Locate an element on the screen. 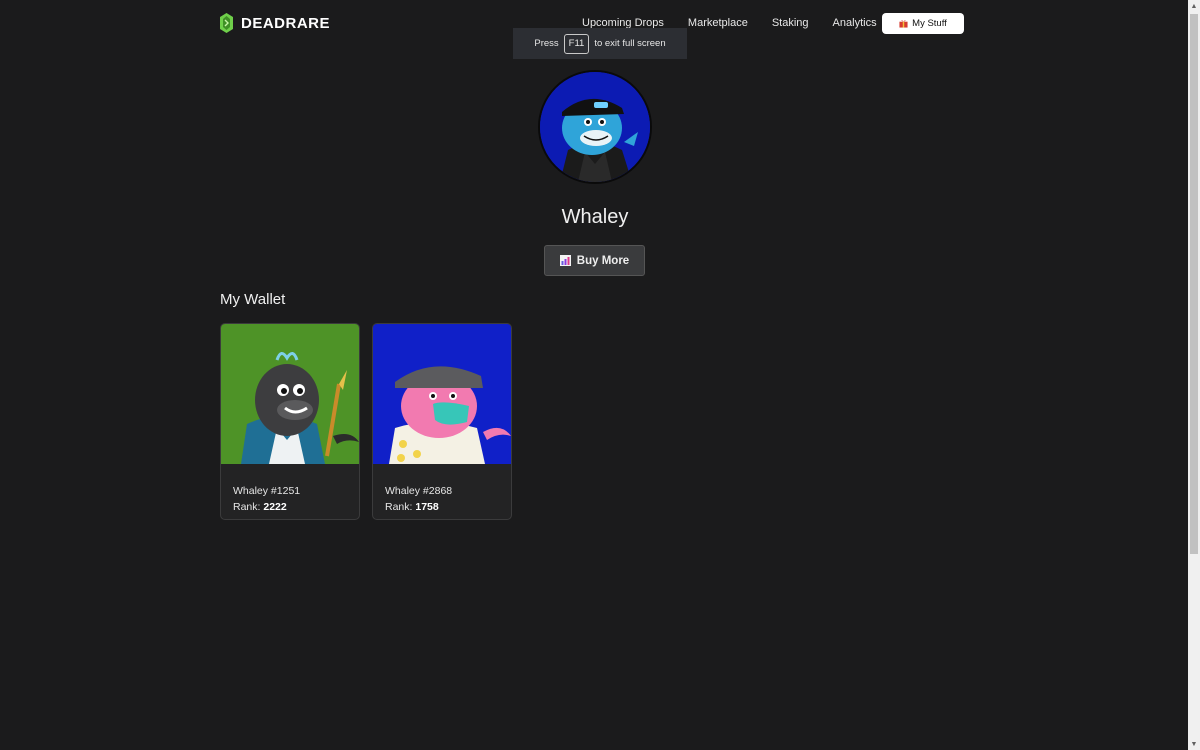 The width and height of the screenshot is (1200, 750). toast-text-before: Press is located at coordinates (546, 43).